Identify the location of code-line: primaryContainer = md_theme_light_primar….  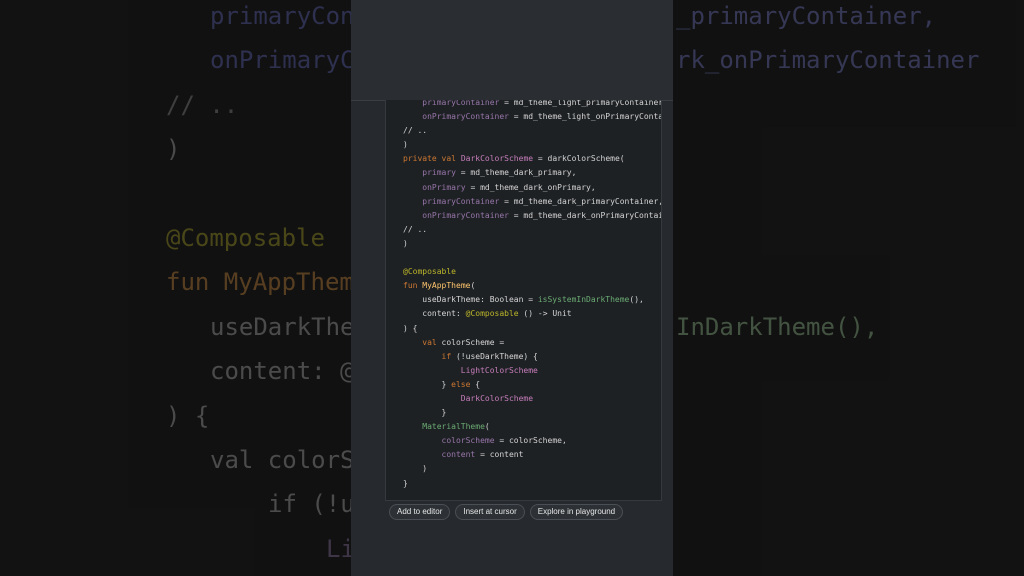
(542, 103).